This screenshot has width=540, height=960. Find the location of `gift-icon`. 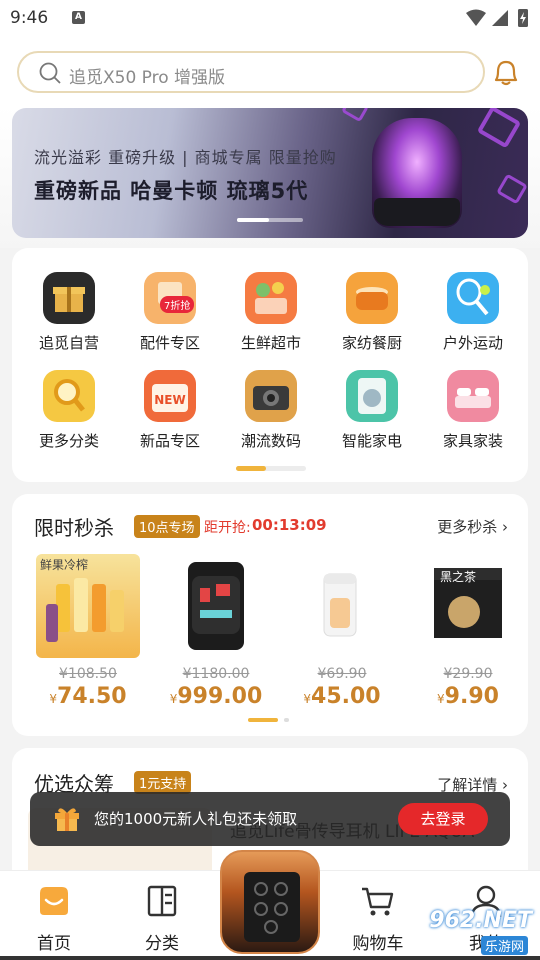

gift-icon is located at coordinates (67, 819).